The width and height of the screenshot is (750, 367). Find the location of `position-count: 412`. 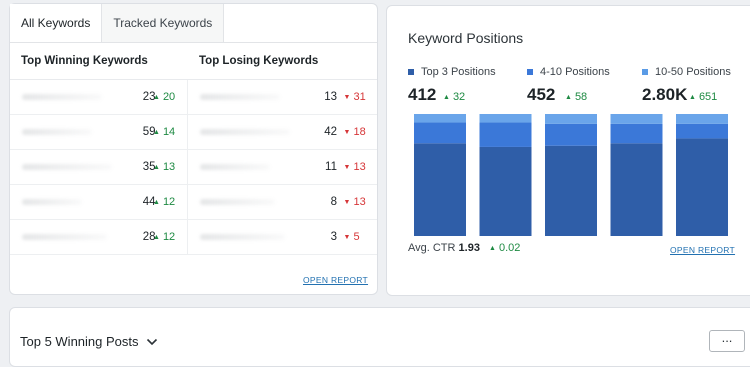

position-count: 412 is located at coordinates (422, 94).